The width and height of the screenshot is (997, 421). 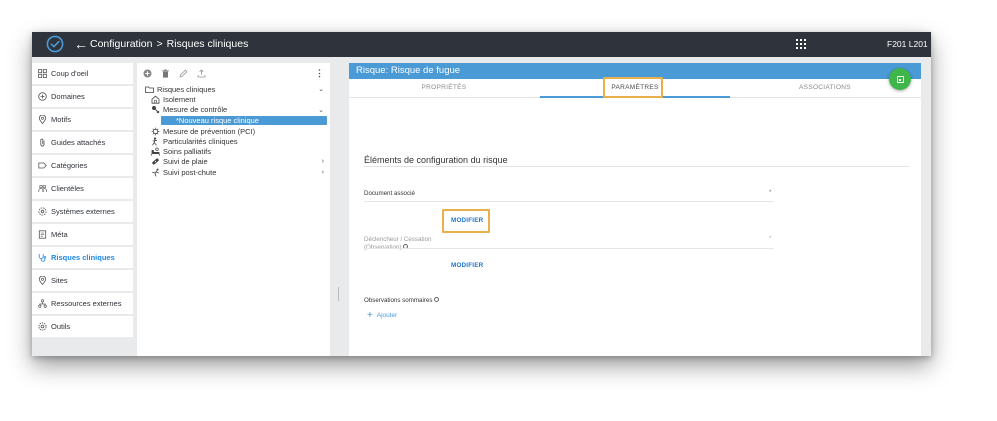 What do you see at coordinates (444, 87) in the screenshot?
I see `tab-proprietes: PROPRIÉTÉS` at bounding box center [444, 87].